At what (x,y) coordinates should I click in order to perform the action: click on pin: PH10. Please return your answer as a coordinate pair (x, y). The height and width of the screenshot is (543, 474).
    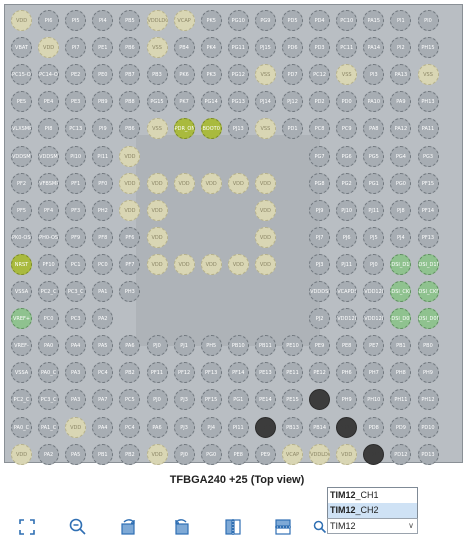
    Looking at the image, I should click on (374, 400).